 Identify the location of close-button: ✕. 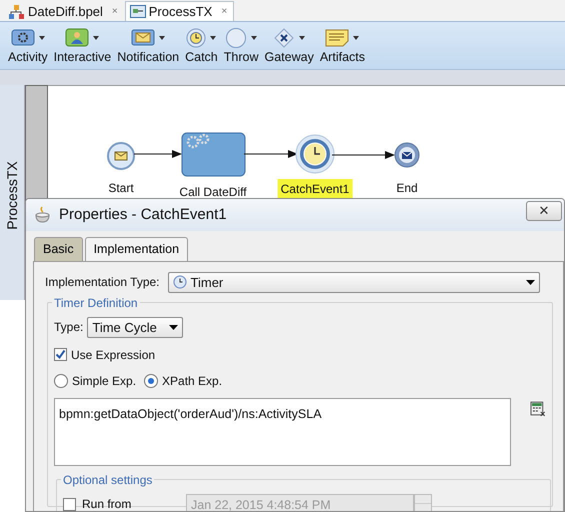
(544, 211).